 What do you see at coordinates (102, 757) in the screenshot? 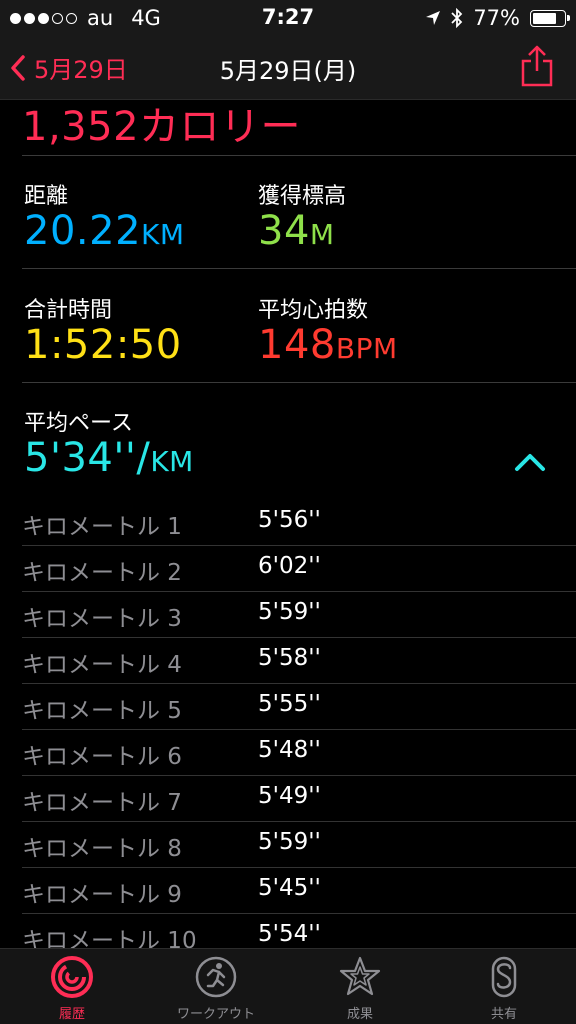
I see `split-label: キロメートル 6` at bounding box center [102, 757].